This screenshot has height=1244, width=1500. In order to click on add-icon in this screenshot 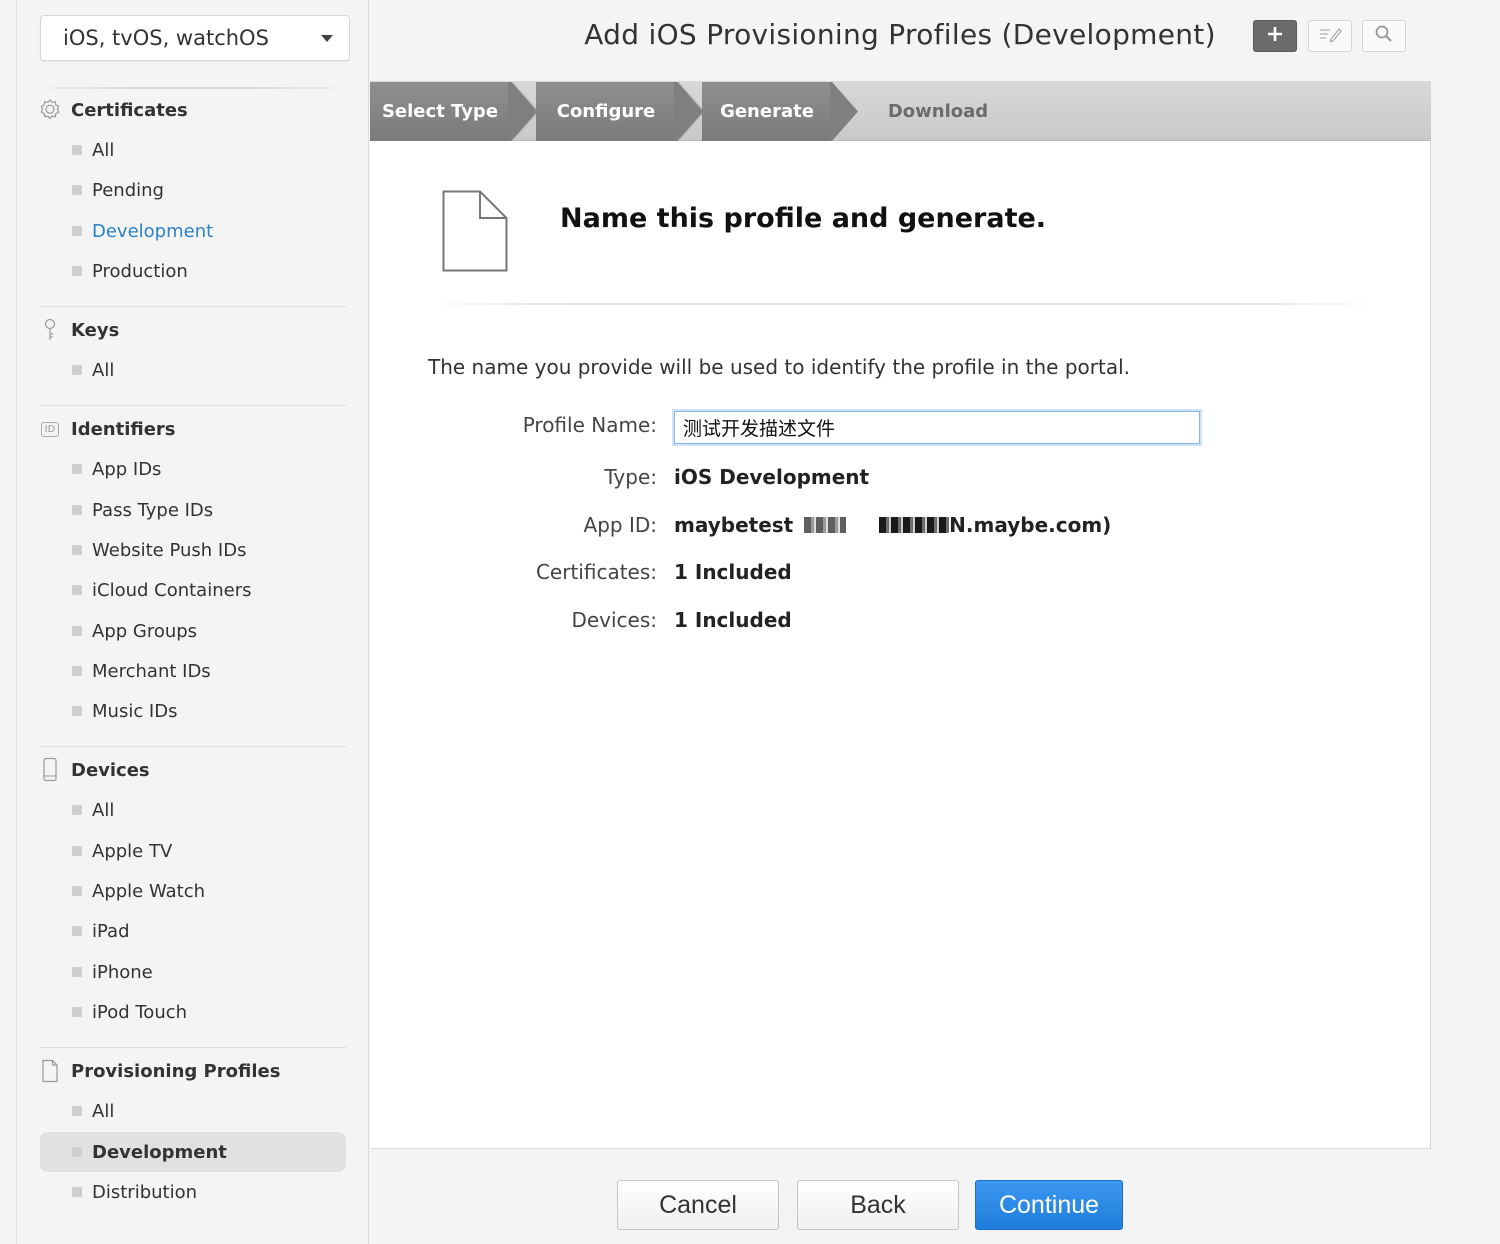, I will do `click(1275, 36)`.